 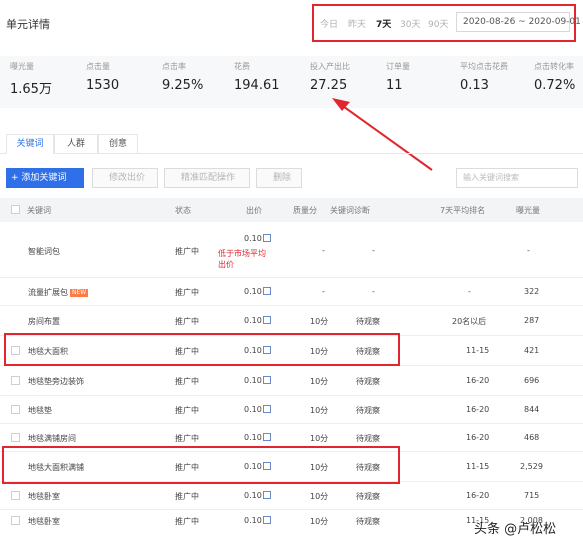 What do you see at coordinates (291, 381) in the screenshot?
I see `table-row: 地毯垫旁边装饰 推广中 0.10 10分 待观察 16-20 696` at bounding box center [291, 381].